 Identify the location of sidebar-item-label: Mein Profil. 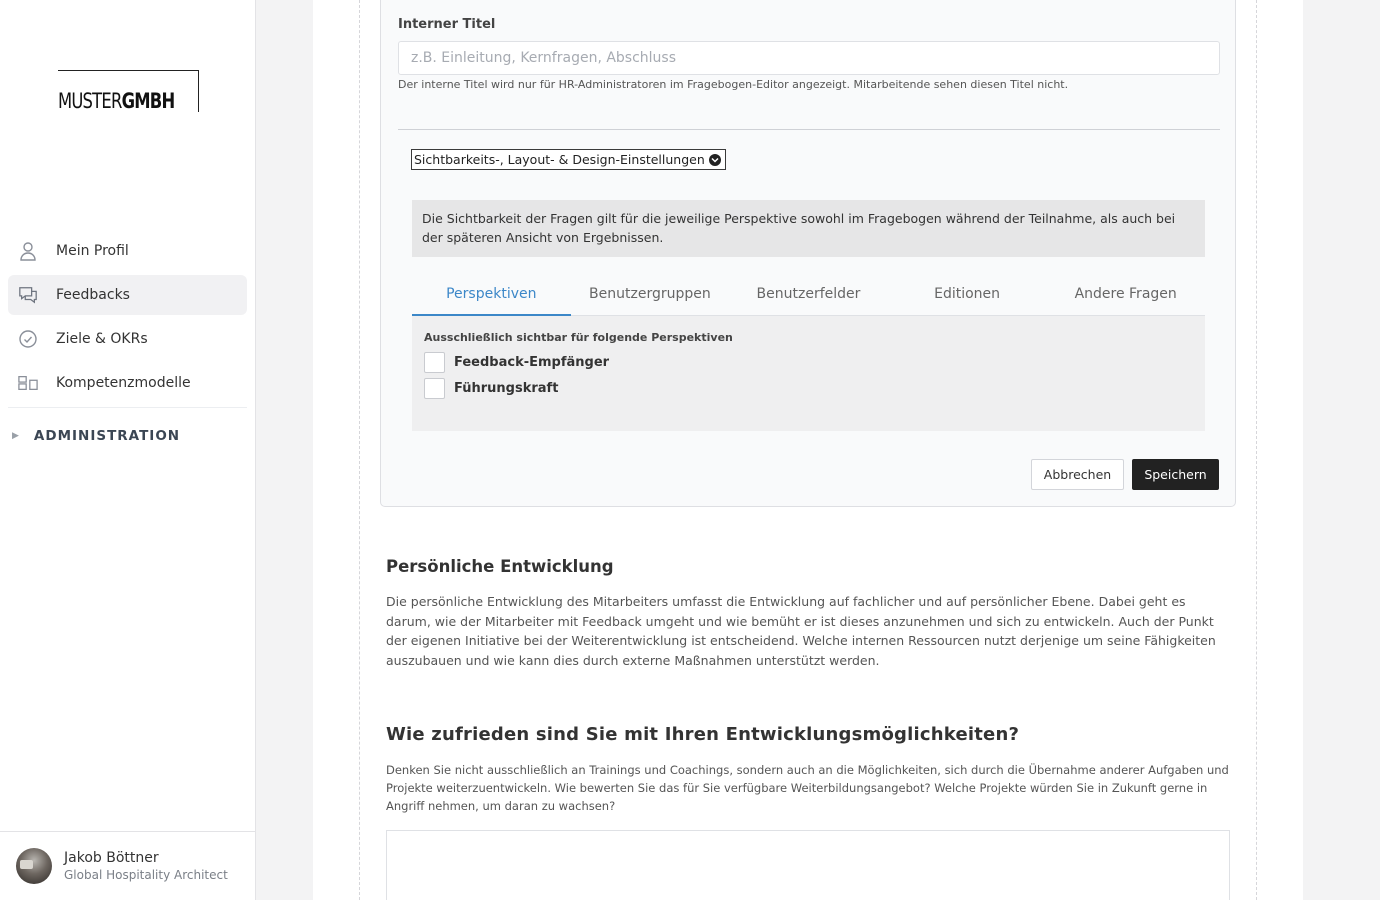
(92, 251).